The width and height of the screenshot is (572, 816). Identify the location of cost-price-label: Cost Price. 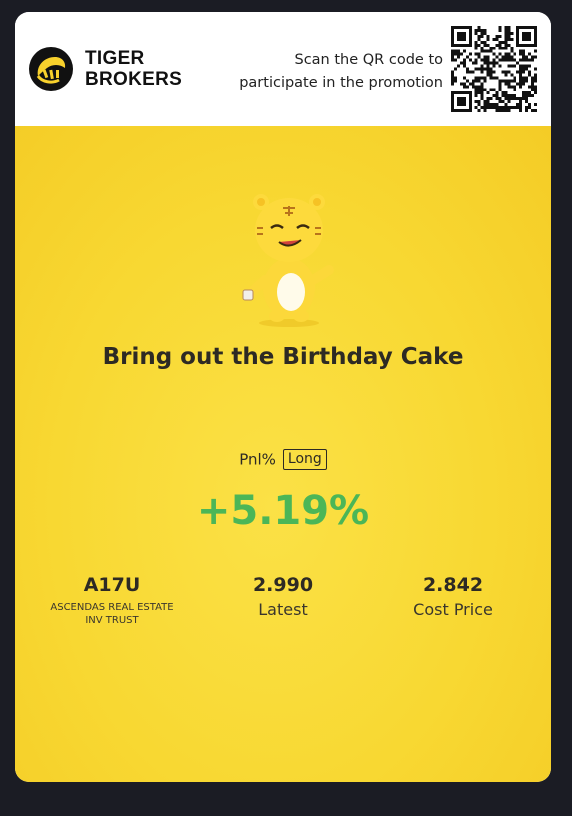
(453, 609).